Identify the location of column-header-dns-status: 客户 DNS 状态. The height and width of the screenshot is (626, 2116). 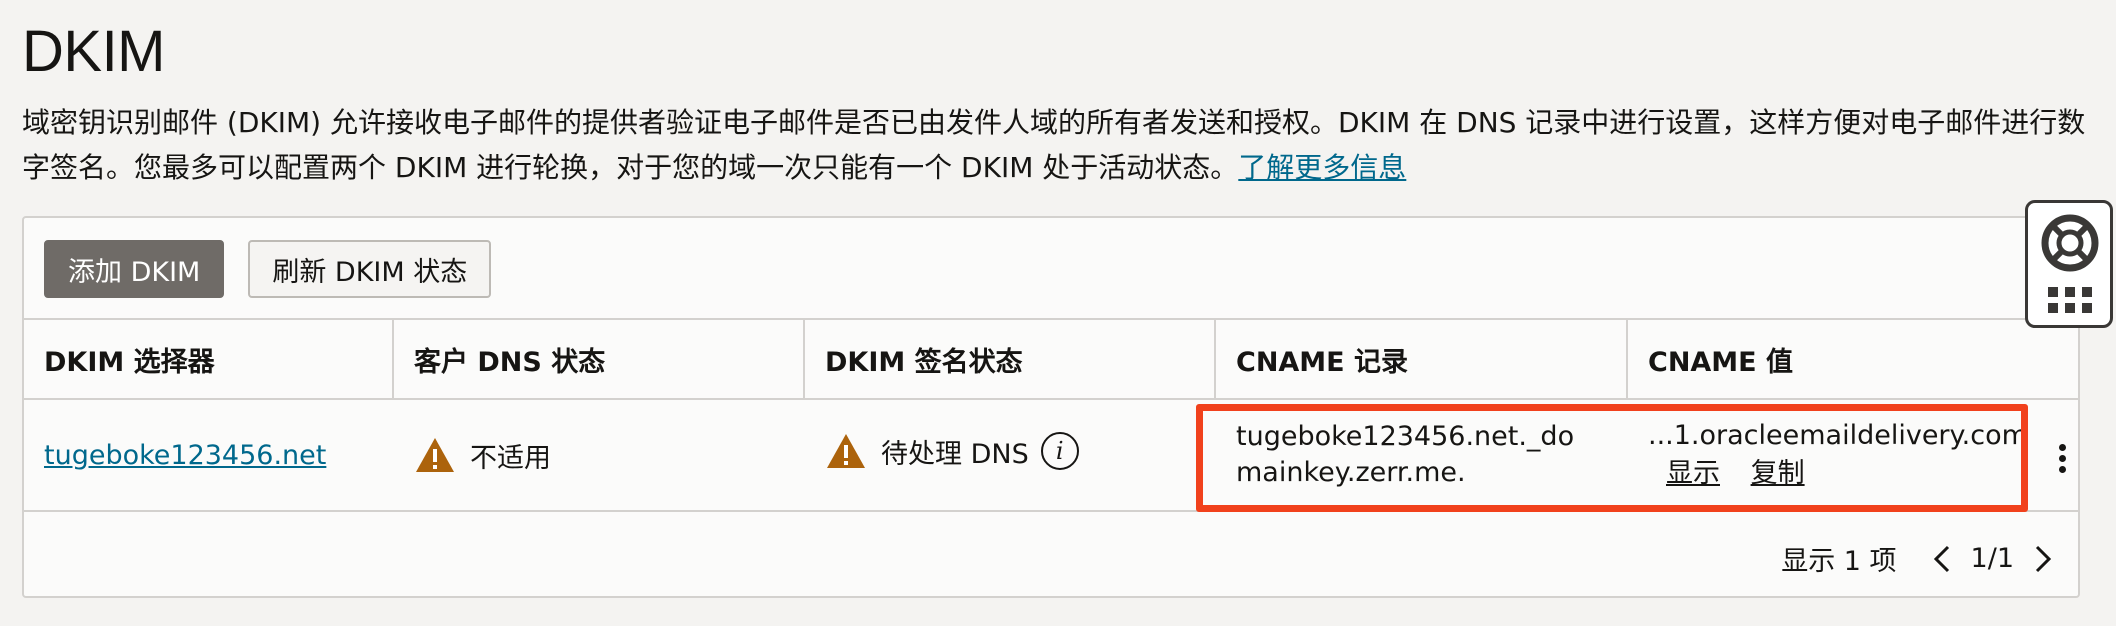
(599, 359).